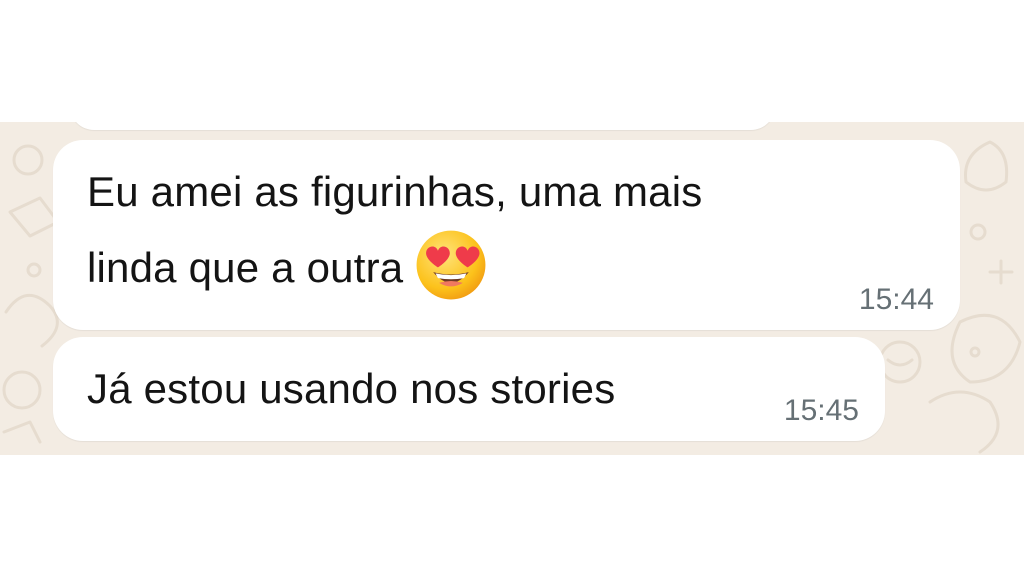 This screenshot has height=577, width=1024. Describe the element at coordinates (351, 388) in the screenshot. I see `message-text: Já estou usando nos stories` at that location.